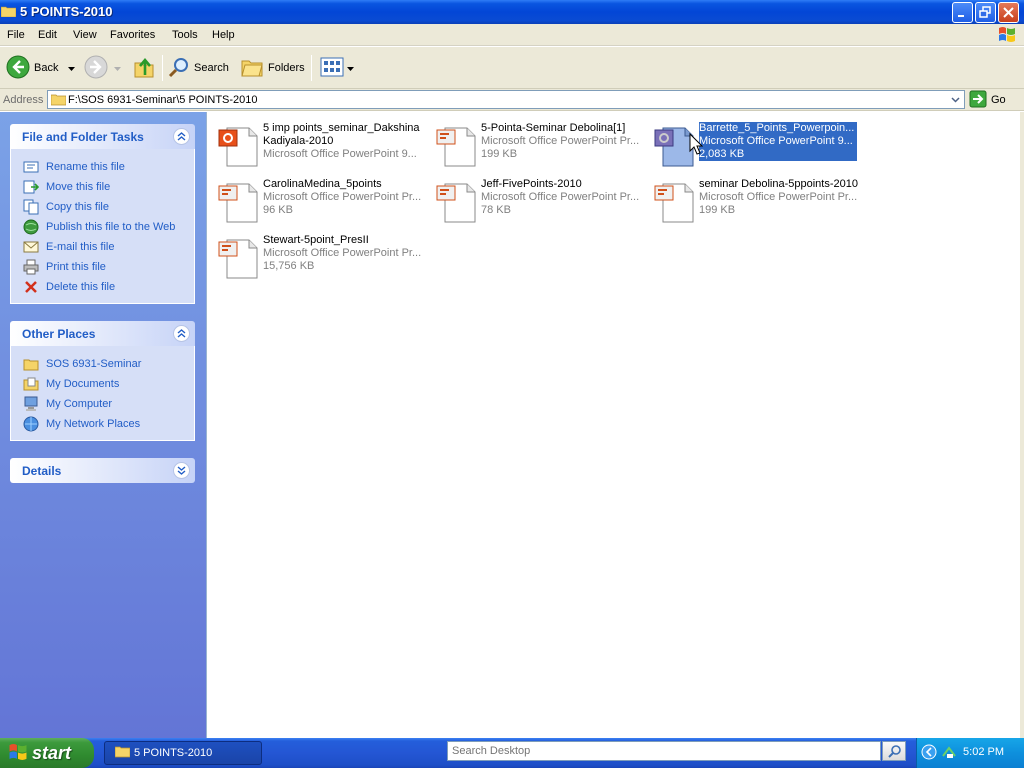 Image resolution: width=1024 pixels, height=768 pixels. What do you see at coordinates (929, 753) in the screenshot?
I see `tray-expand-icon` at bounding box center [929, 753].